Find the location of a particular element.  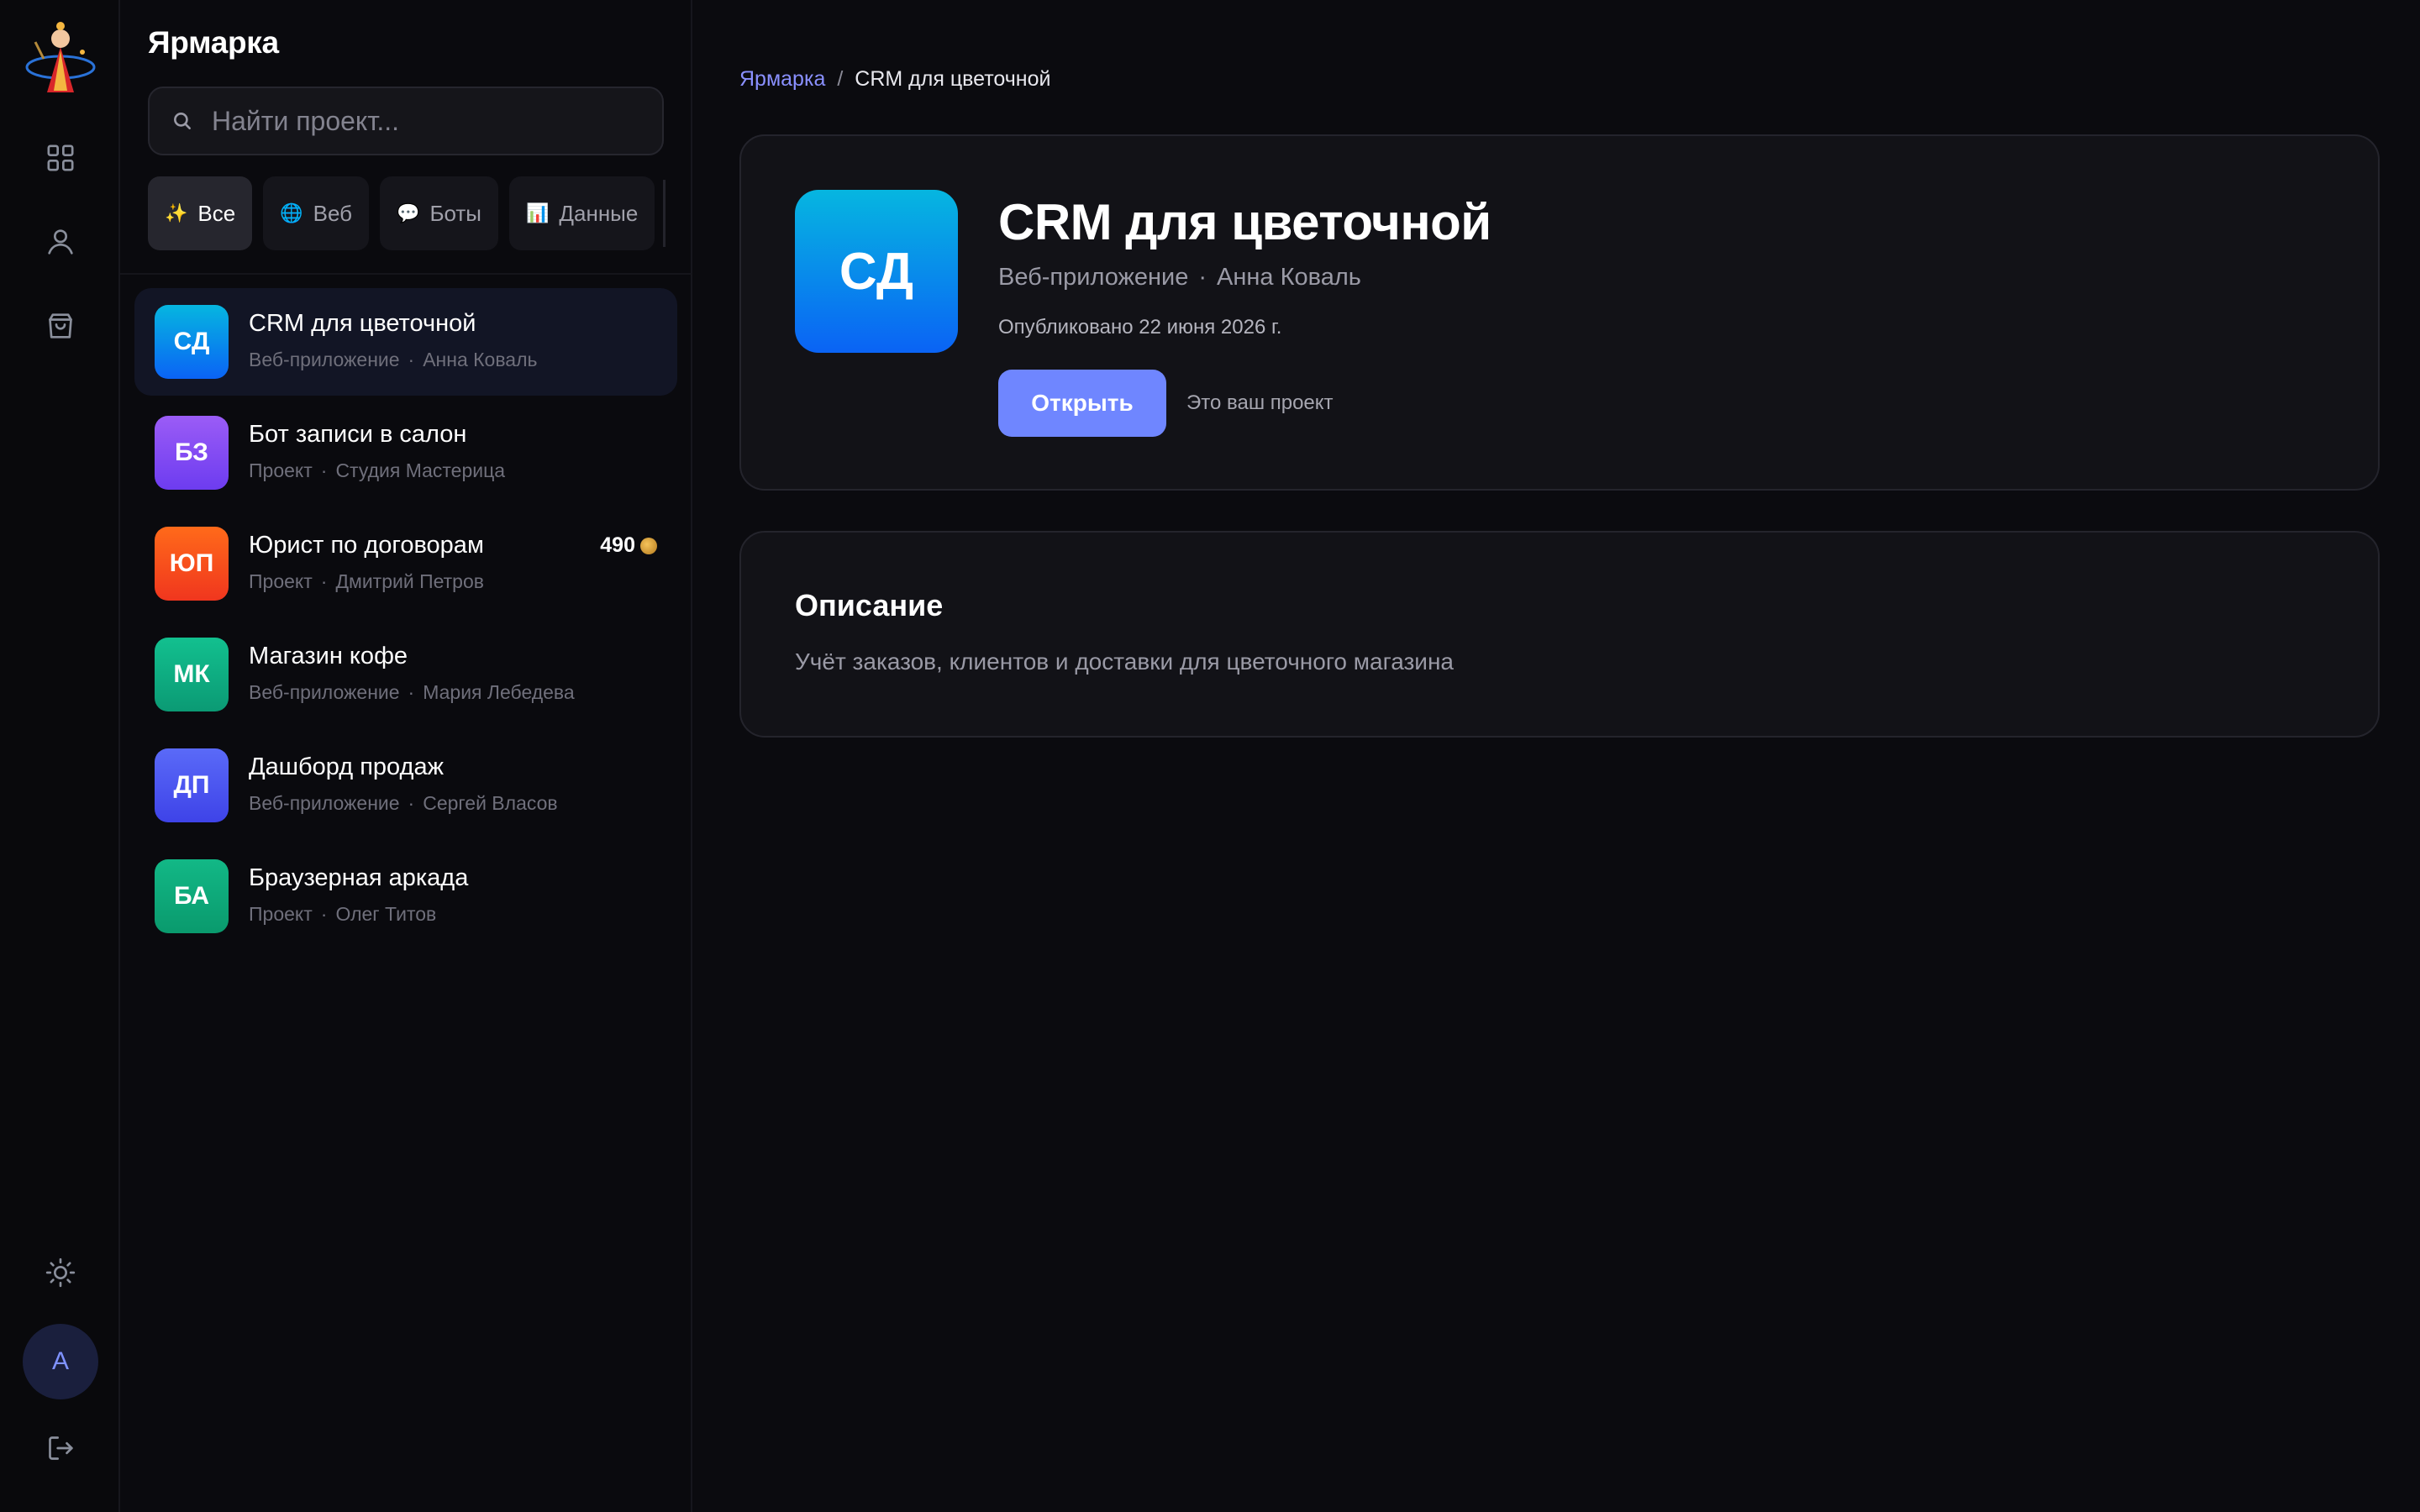

project-avatar: ДП is located at coordinates (192, 785).